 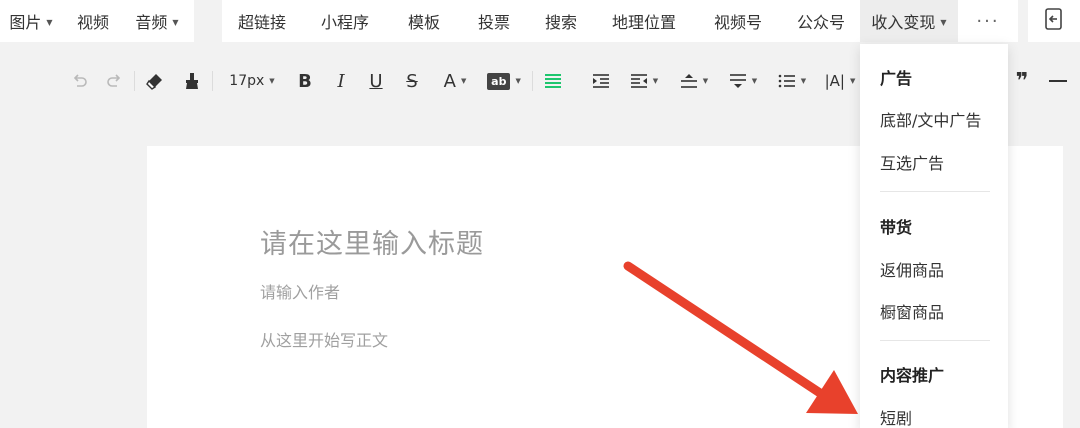 I want to click on horizontal-rule-icon, so click(x=1058, y=81).